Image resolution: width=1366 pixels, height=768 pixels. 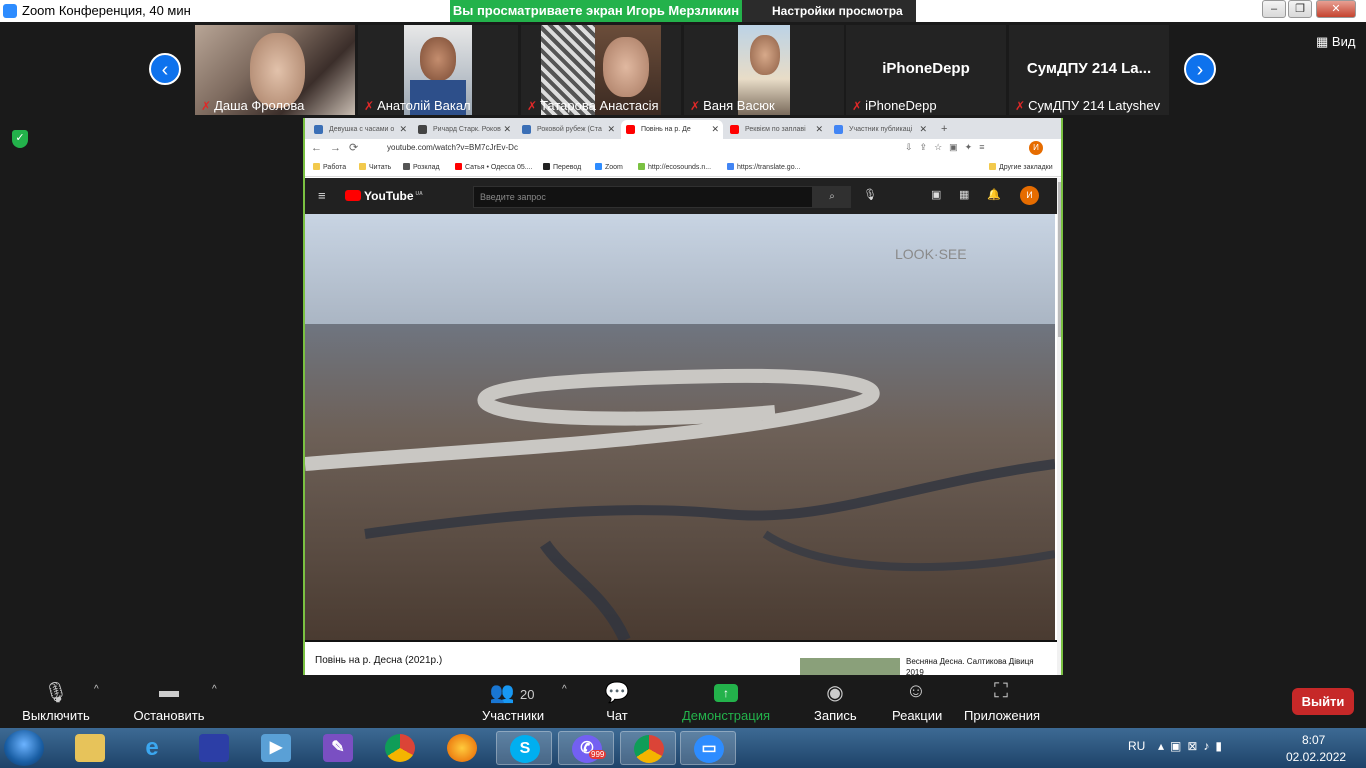 What do you see at coordinates (948, 147) in the screenshot?
I see `browser-toolbar-icons: ⇩⇪☆▣✦≡` at bounding box center [948, 147].